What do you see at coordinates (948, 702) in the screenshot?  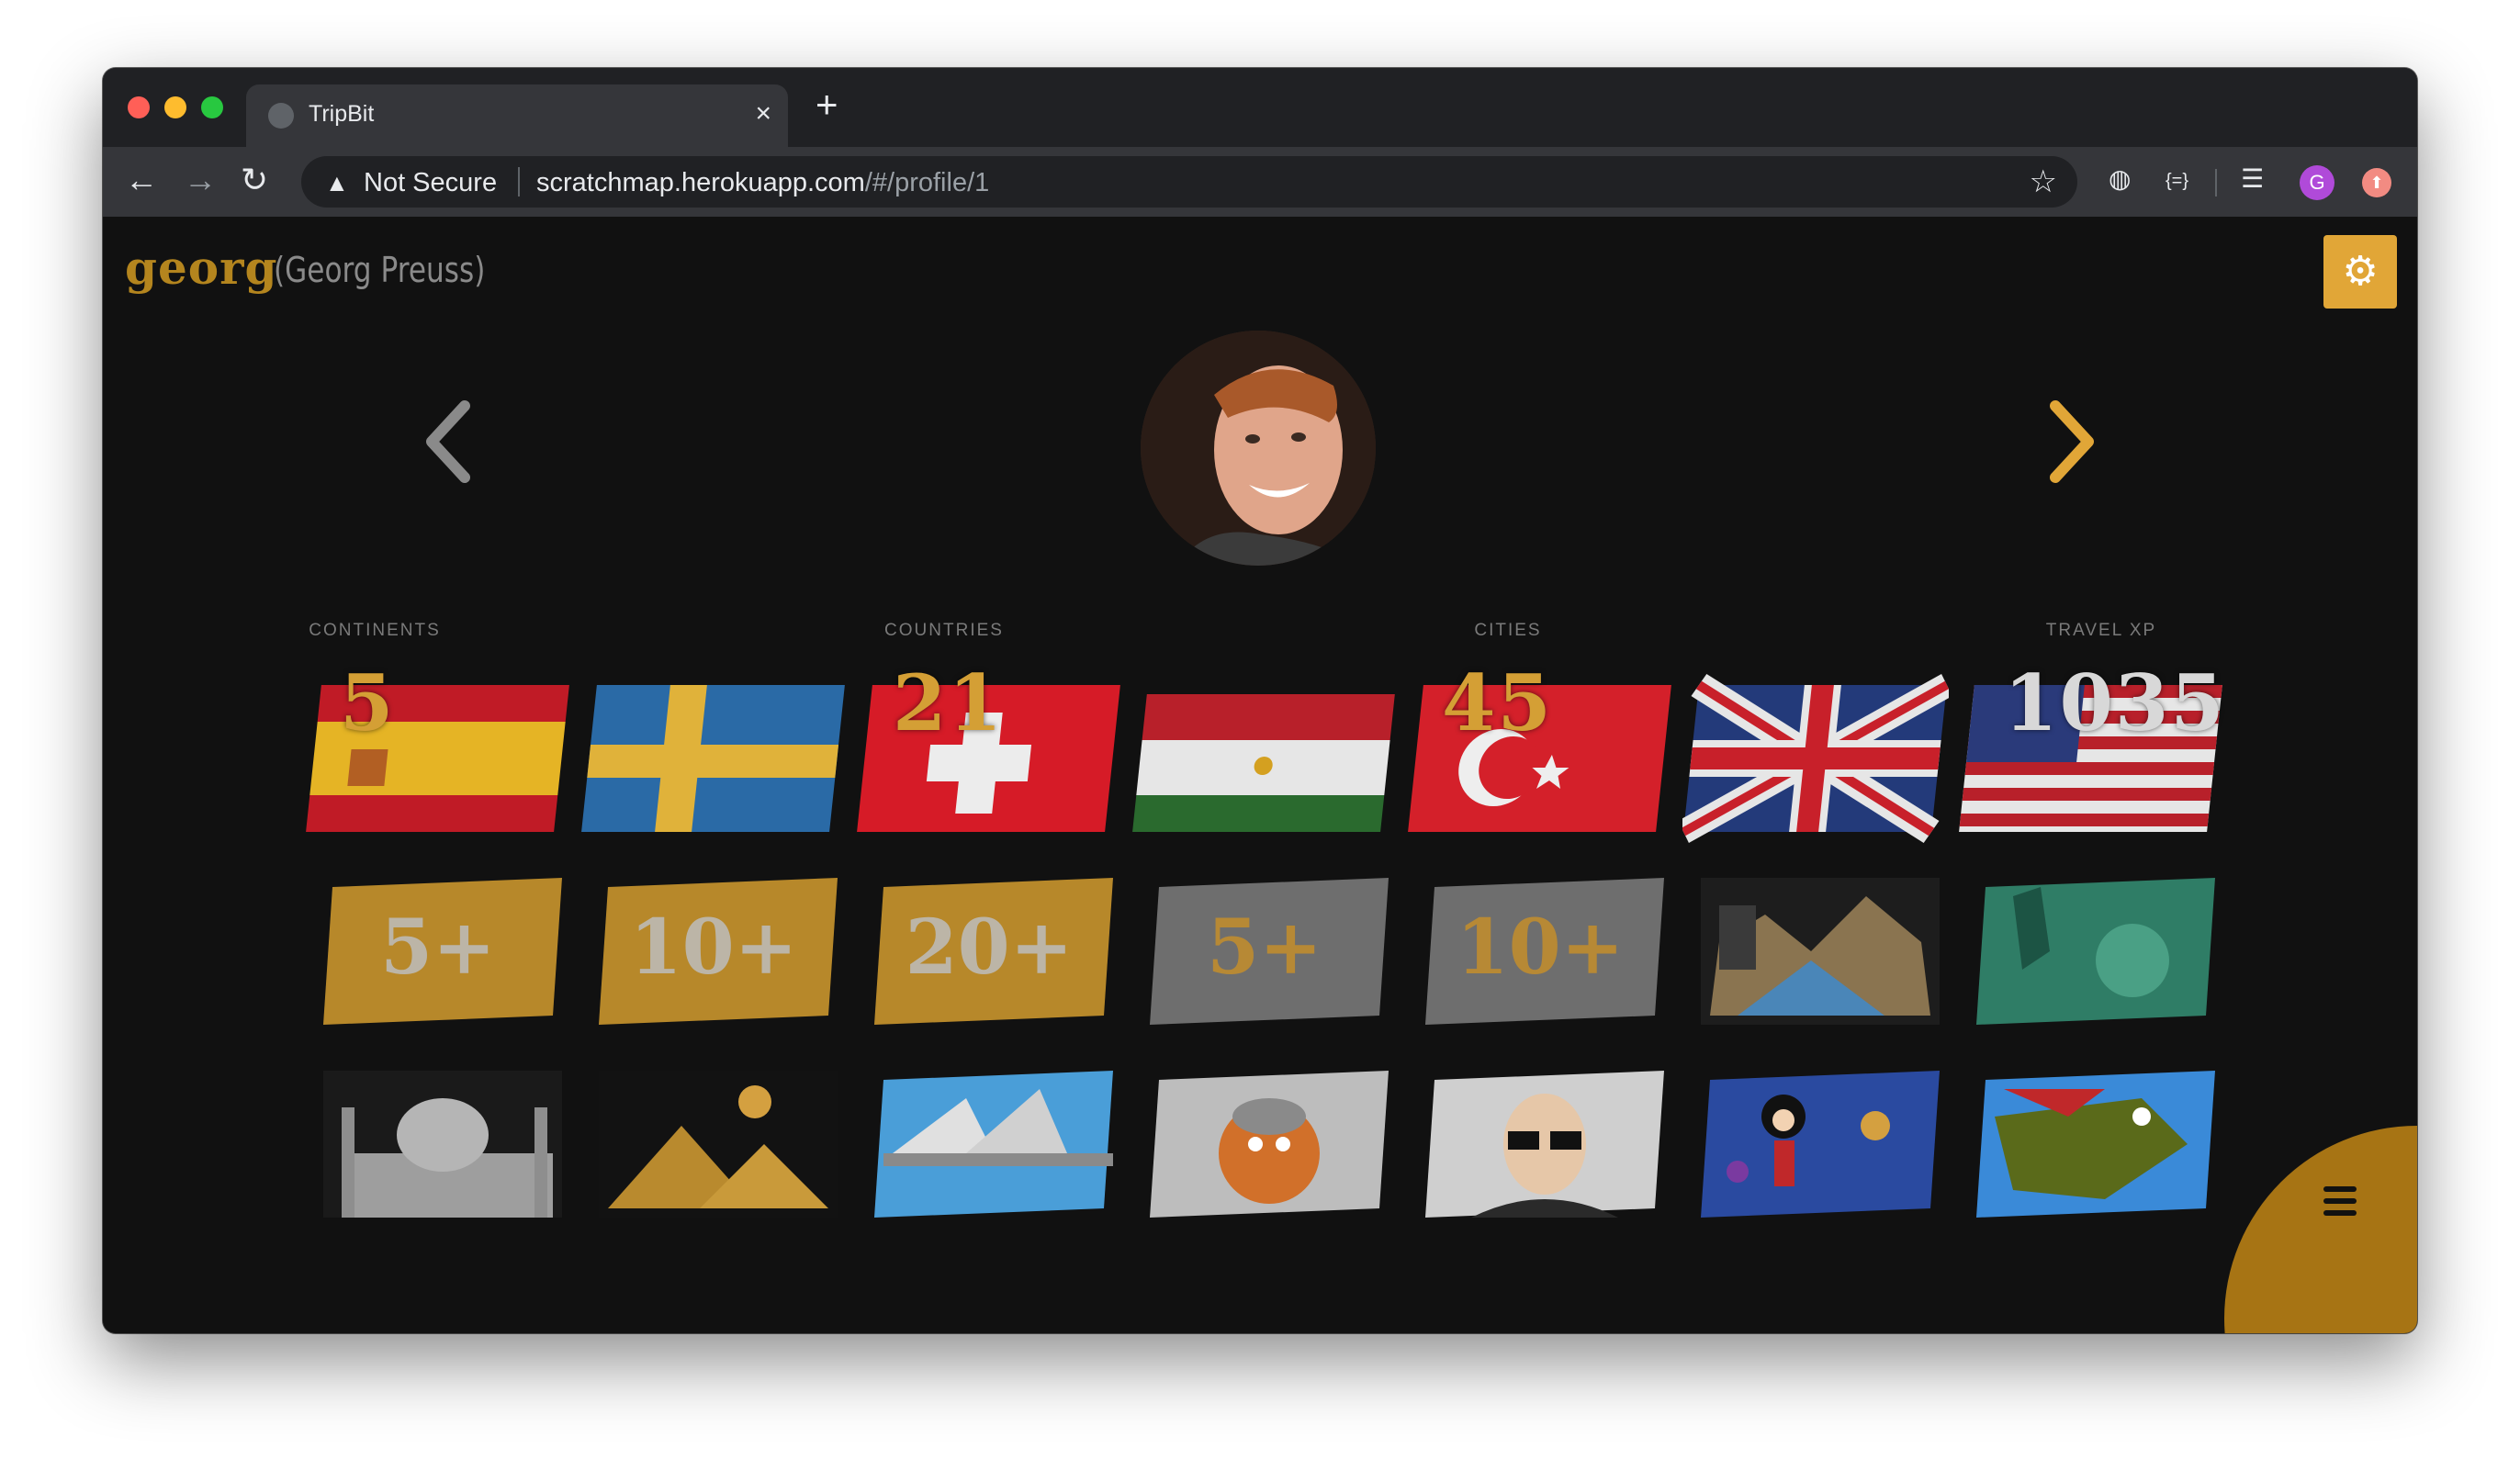 I see `countries-value: 21` at bounding box center [948, 702].